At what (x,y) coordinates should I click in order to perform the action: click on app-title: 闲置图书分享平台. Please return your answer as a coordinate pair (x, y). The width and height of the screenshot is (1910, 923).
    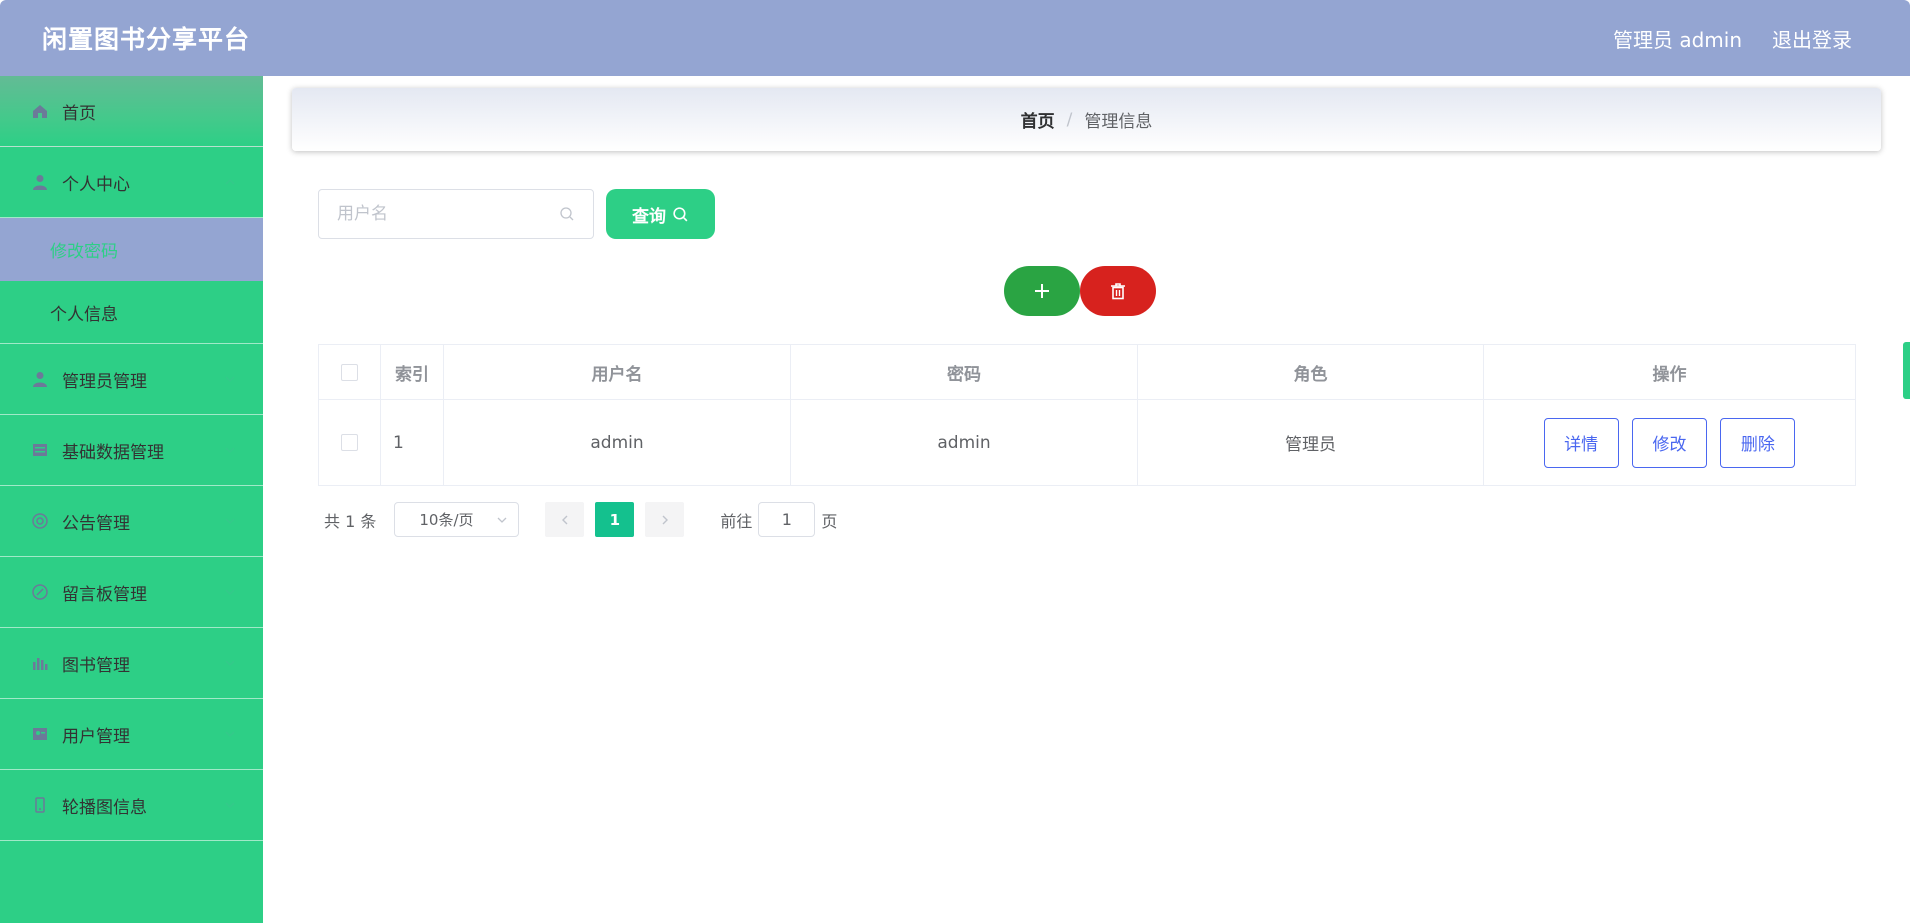
    Looking at the image, I should click on (146, 39).